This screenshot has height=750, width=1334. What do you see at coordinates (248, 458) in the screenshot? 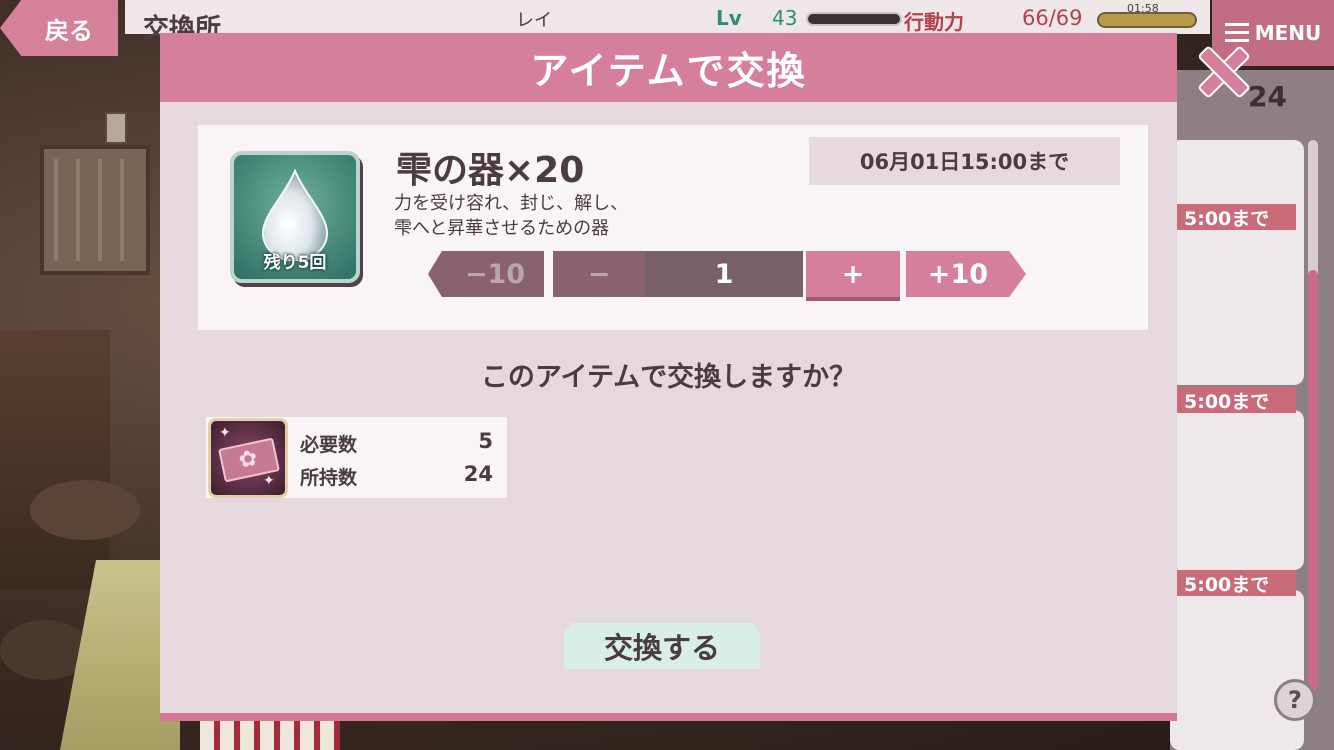
I see `sakura-ticket-icon: ✦ ✦` at bounding box center [248, 458].